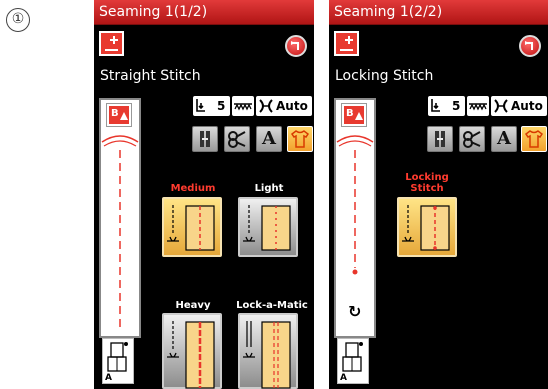 The width and height of the screenshot is (548, 389). I want to click on seam-light-icon, so click(267, 228).